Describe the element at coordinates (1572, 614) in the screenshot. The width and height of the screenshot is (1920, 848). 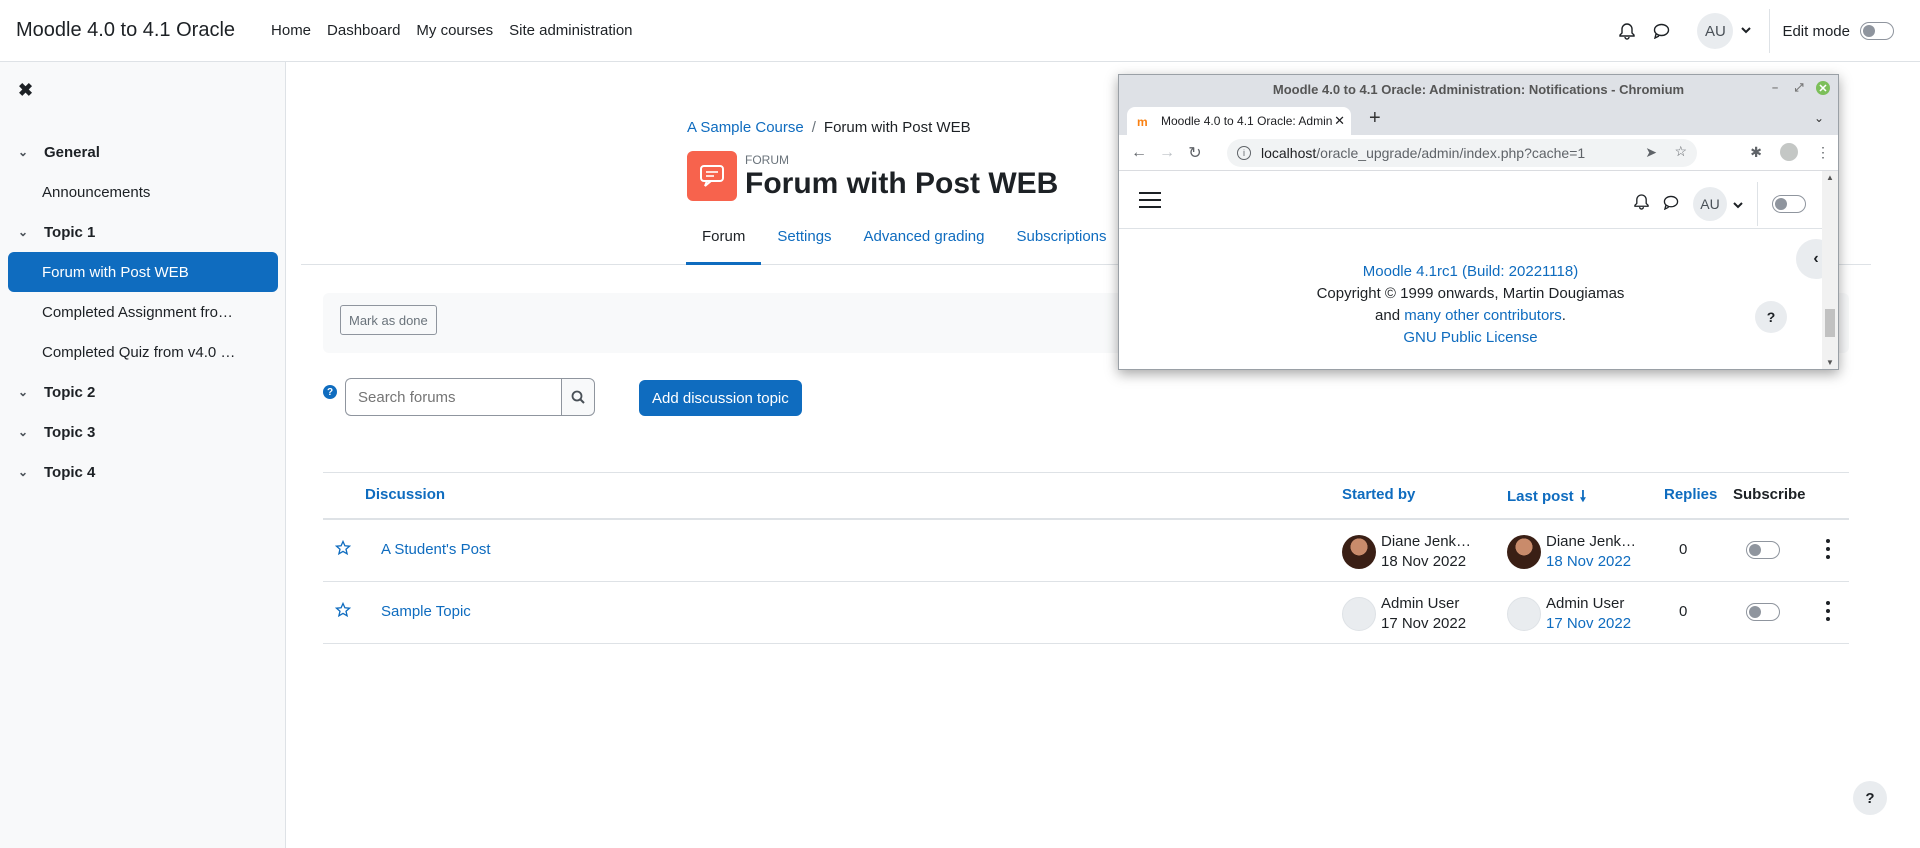
I see `last-post-user: Admin User 17 Nov 2022` at that location.